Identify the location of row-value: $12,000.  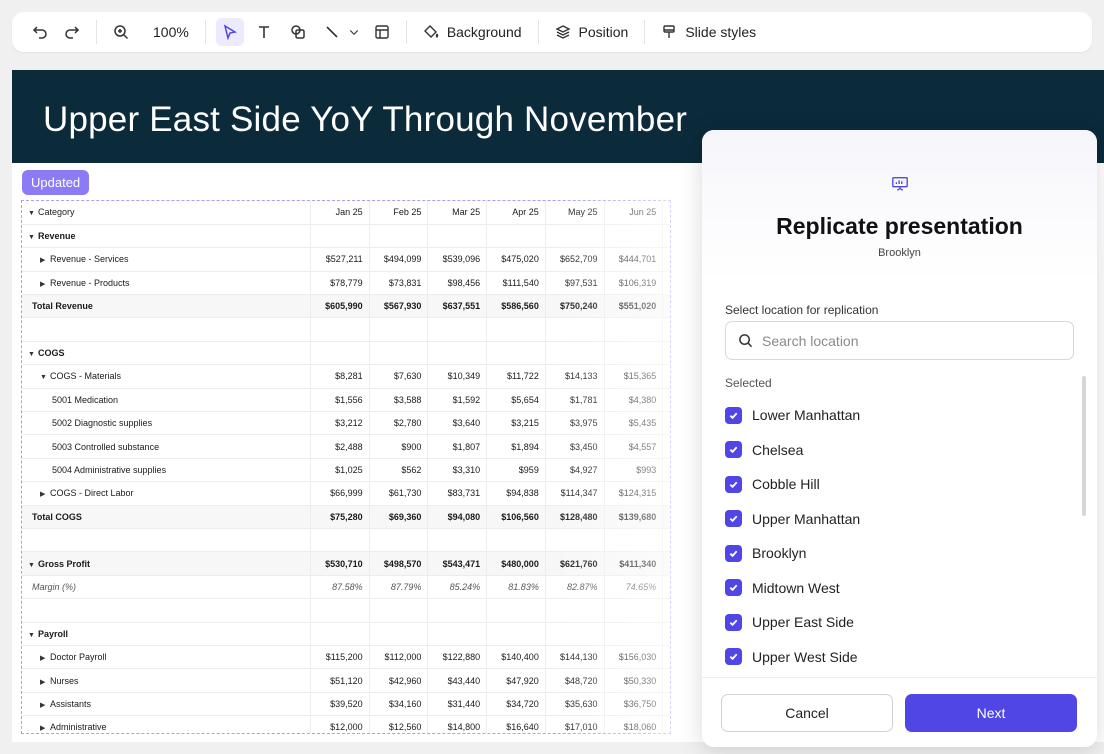
(340, 724).